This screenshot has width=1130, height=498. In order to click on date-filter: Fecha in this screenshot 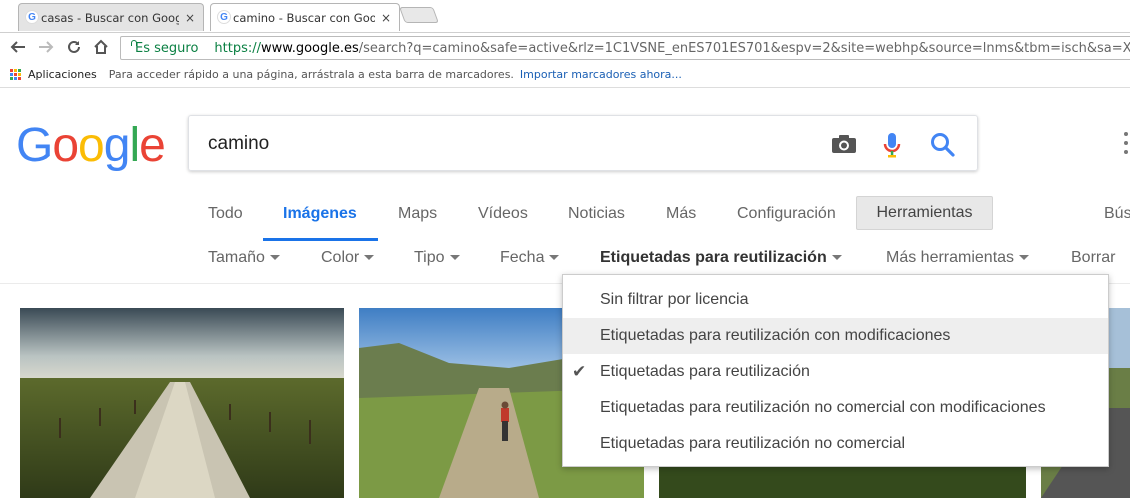, I will do `click(530, 258)`.